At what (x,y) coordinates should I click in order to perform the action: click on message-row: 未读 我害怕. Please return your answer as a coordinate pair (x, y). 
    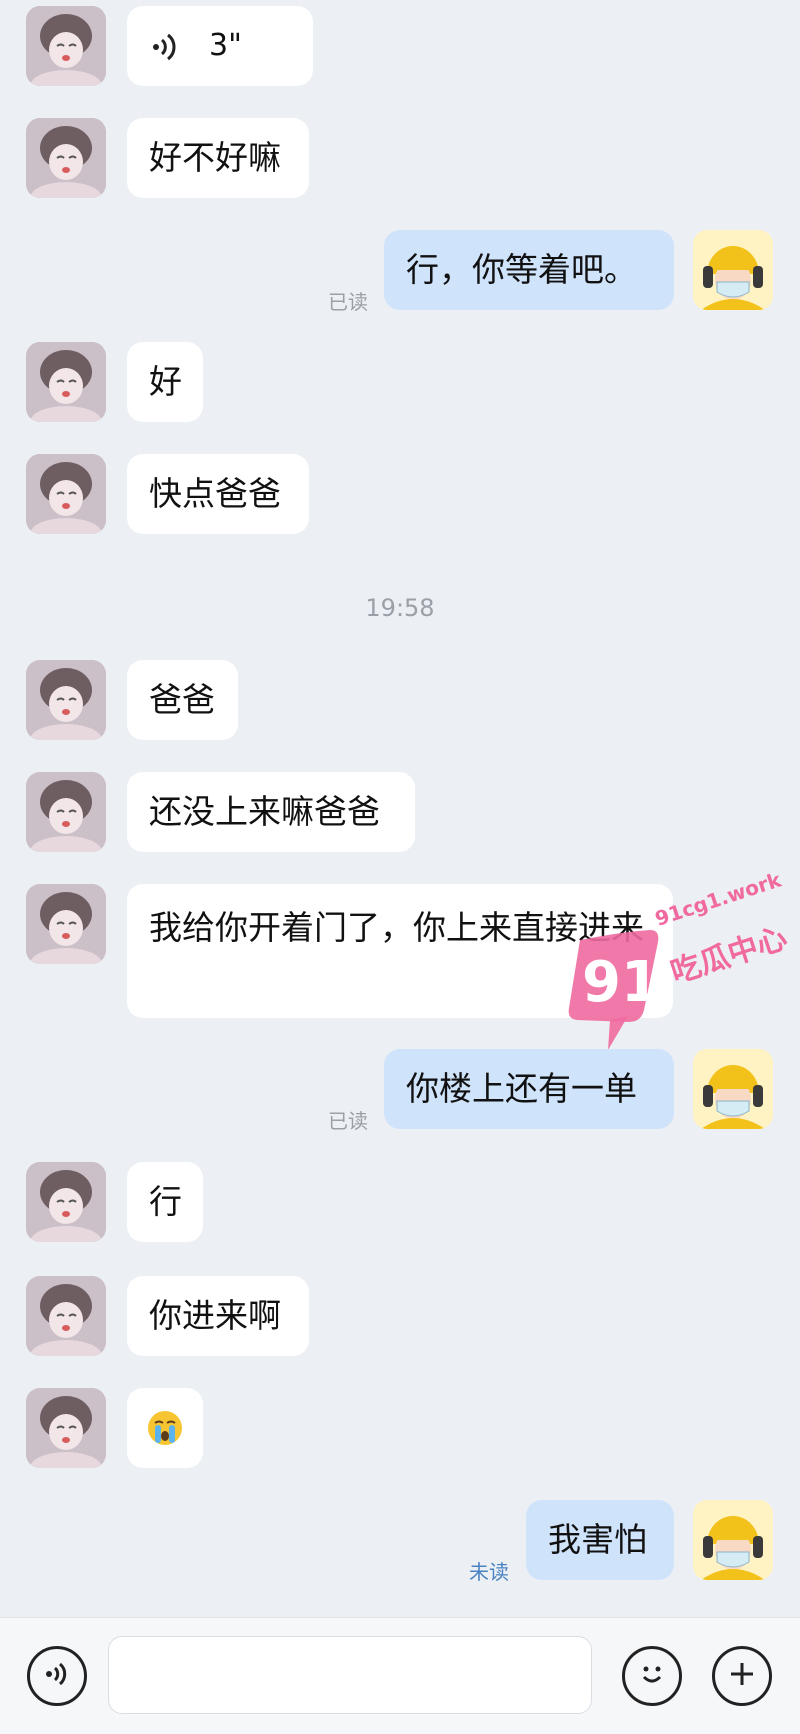
    Looking at the image, I should click on (400, 1542).